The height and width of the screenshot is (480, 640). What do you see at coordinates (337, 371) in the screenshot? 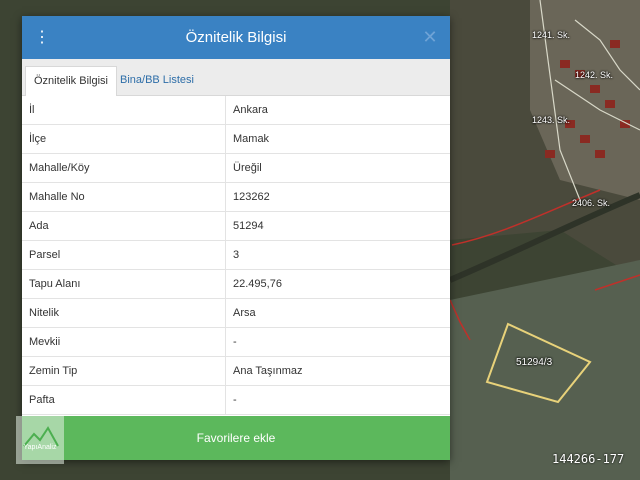
I see `row-value: Ana Taşınmaz` at bounding box center [337, 371].